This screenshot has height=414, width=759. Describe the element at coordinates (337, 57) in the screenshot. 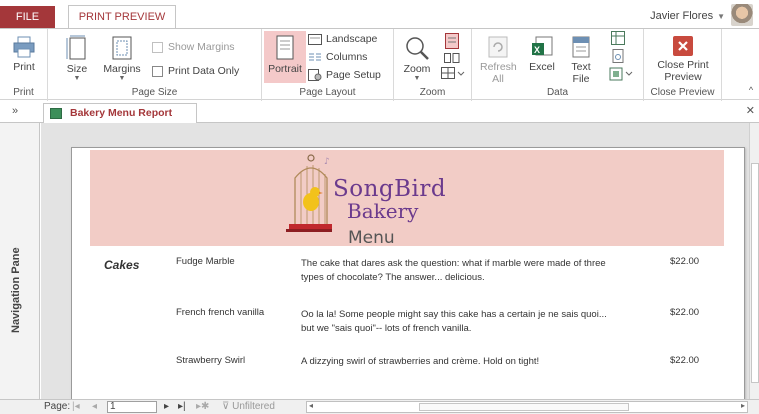

I see `columns-button: Columns` at that location.